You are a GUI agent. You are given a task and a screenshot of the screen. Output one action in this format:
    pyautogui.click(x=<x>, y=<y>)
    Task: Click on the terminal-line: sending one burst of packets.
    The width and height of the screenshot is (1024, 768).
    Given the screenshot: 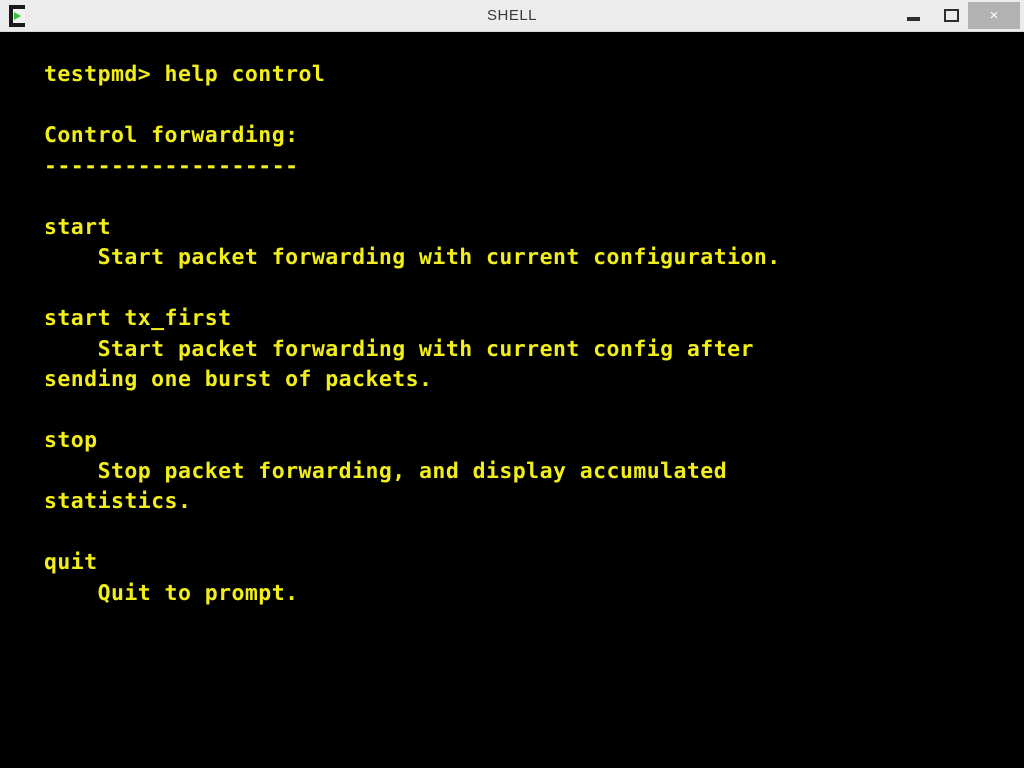 What is the action you would take?
    pyautogui.click(x=238, y=379)
    